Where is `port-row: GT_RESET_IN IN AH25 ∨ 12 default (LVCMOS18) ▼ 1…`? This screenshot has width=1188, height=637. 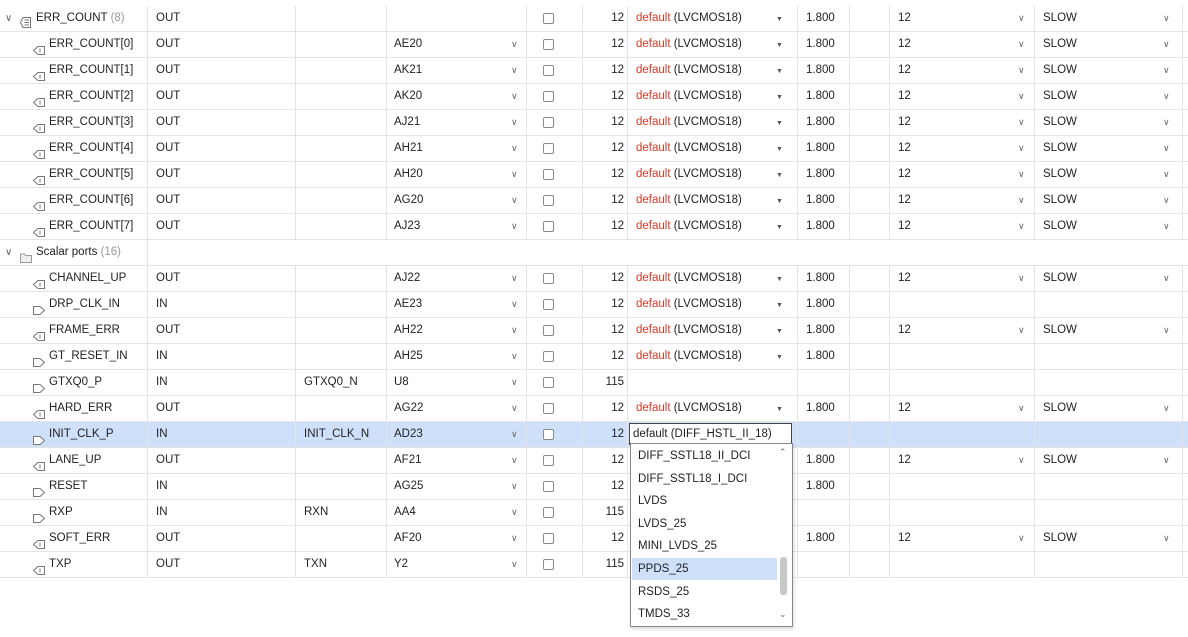
port-row: GT_RESET_IN IN AH25 ∨ 12 default (LVCMOS18) ▼ 1… is located at coordinates (594, 357).